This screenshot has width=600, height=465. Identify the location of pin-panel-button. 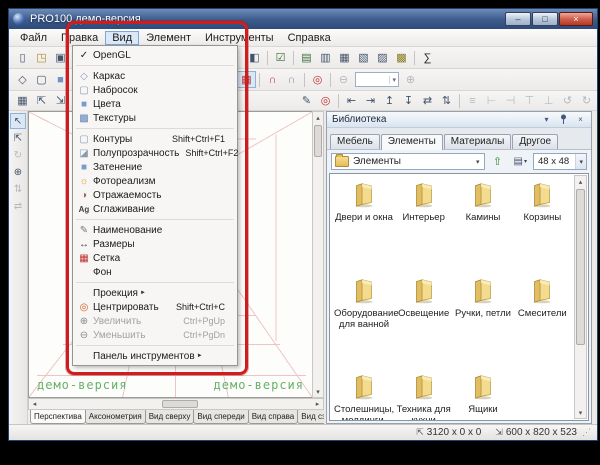
(563, 120).